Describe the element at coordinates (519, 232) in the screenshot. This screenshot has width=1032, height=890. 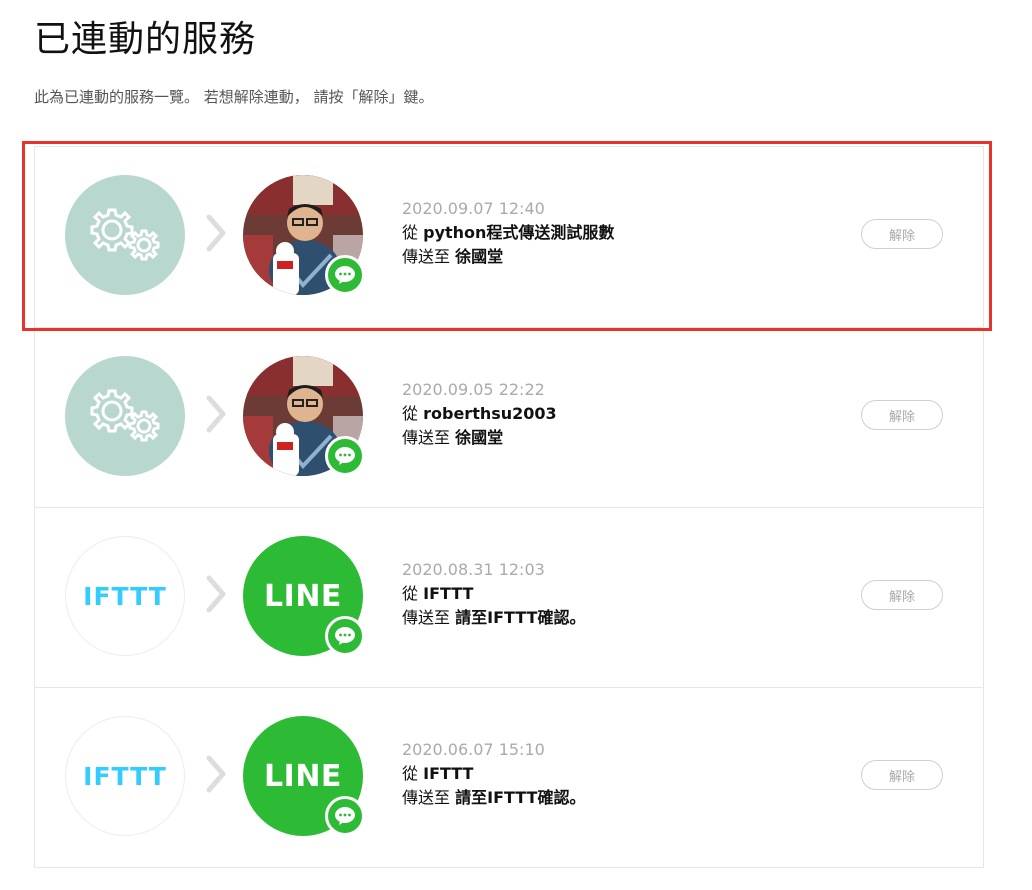
I see `from-name: python程式傳送測試服數` at that location.